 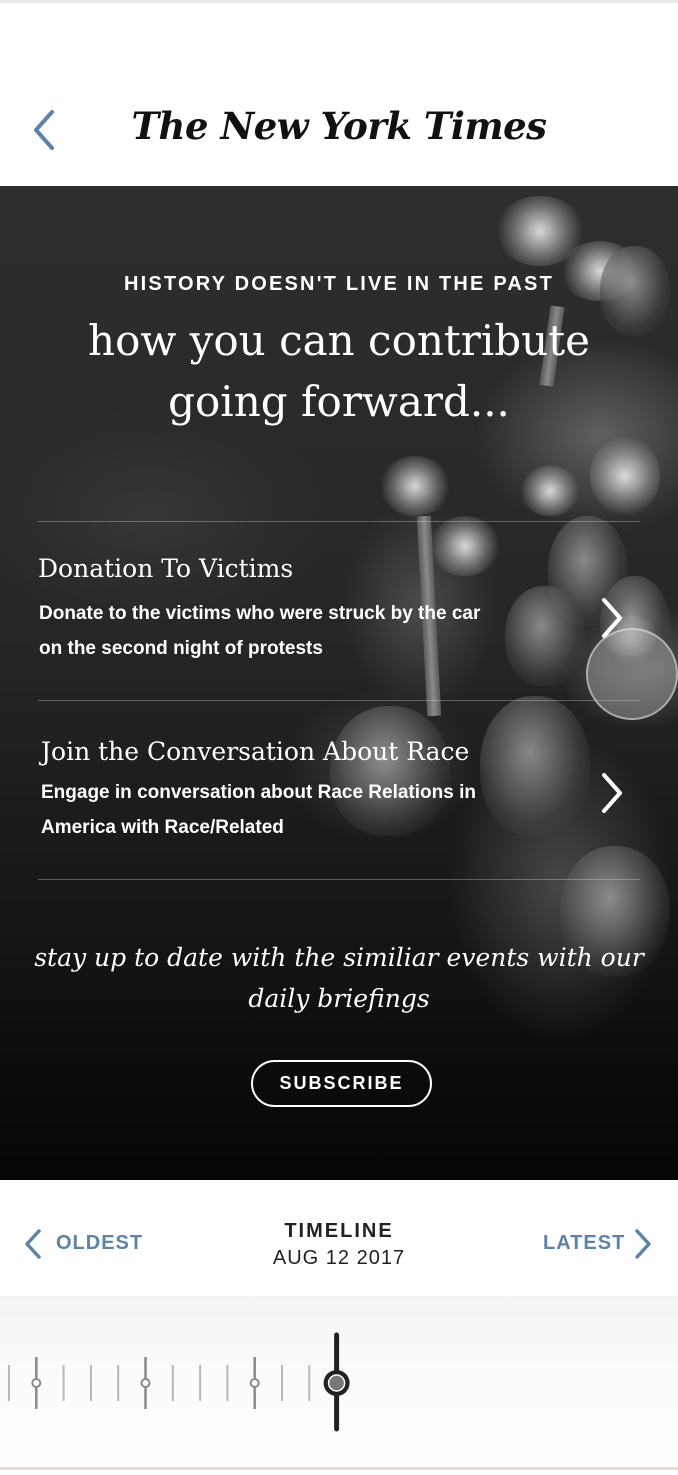 I want to click on latest-button: LATEST, so click(x=595, y=1244).